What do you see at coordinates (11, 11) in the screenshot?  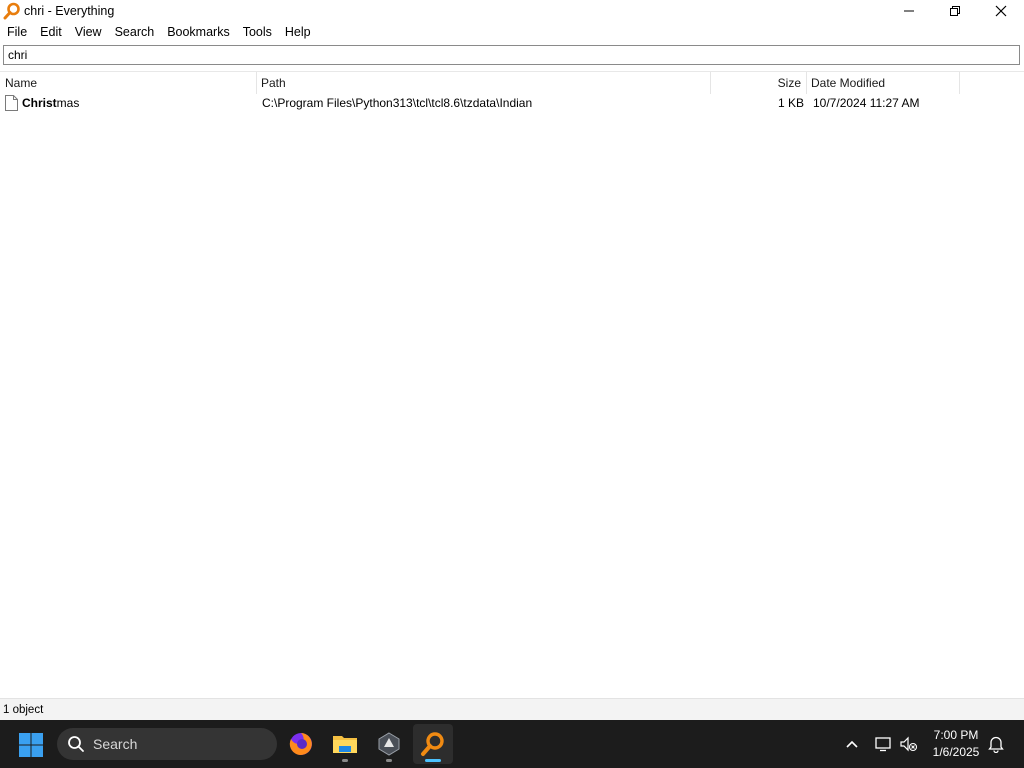 I see `everything-magnifier-icon` at bounding box center [11, 11].